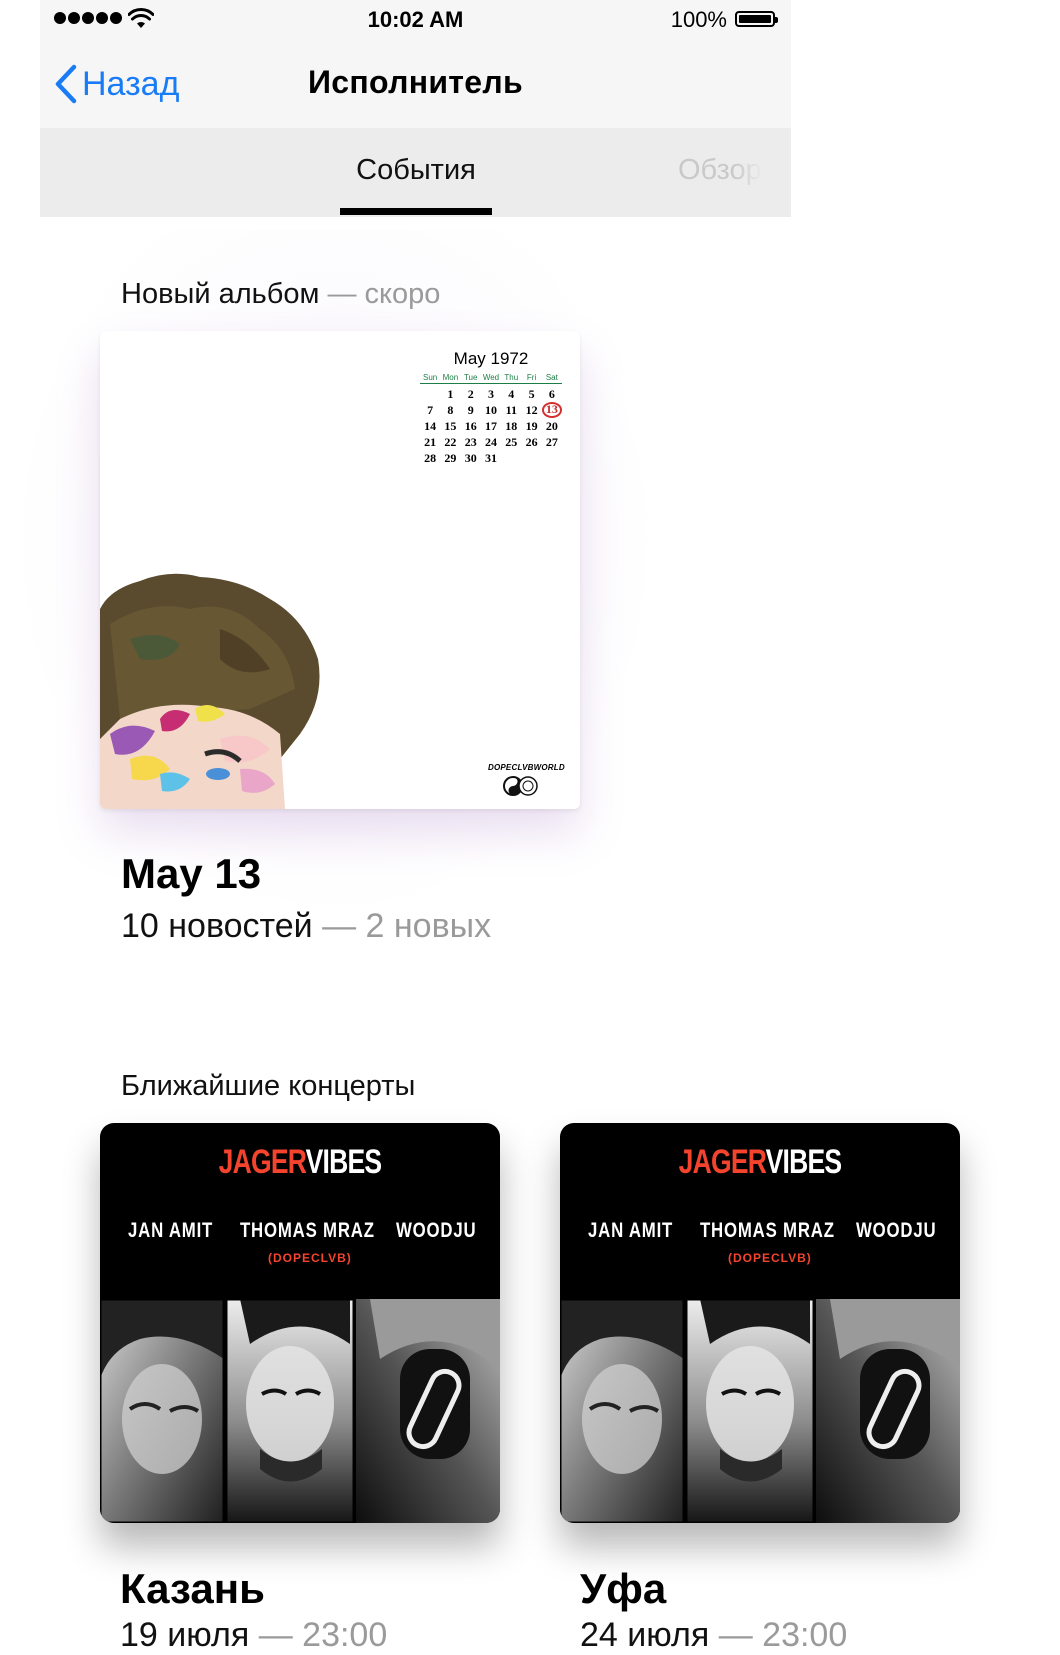  What do you see at coordinates (470, 426) in the screenshot?
I see `calendar-day: 16` at bounding box center [470, 426].